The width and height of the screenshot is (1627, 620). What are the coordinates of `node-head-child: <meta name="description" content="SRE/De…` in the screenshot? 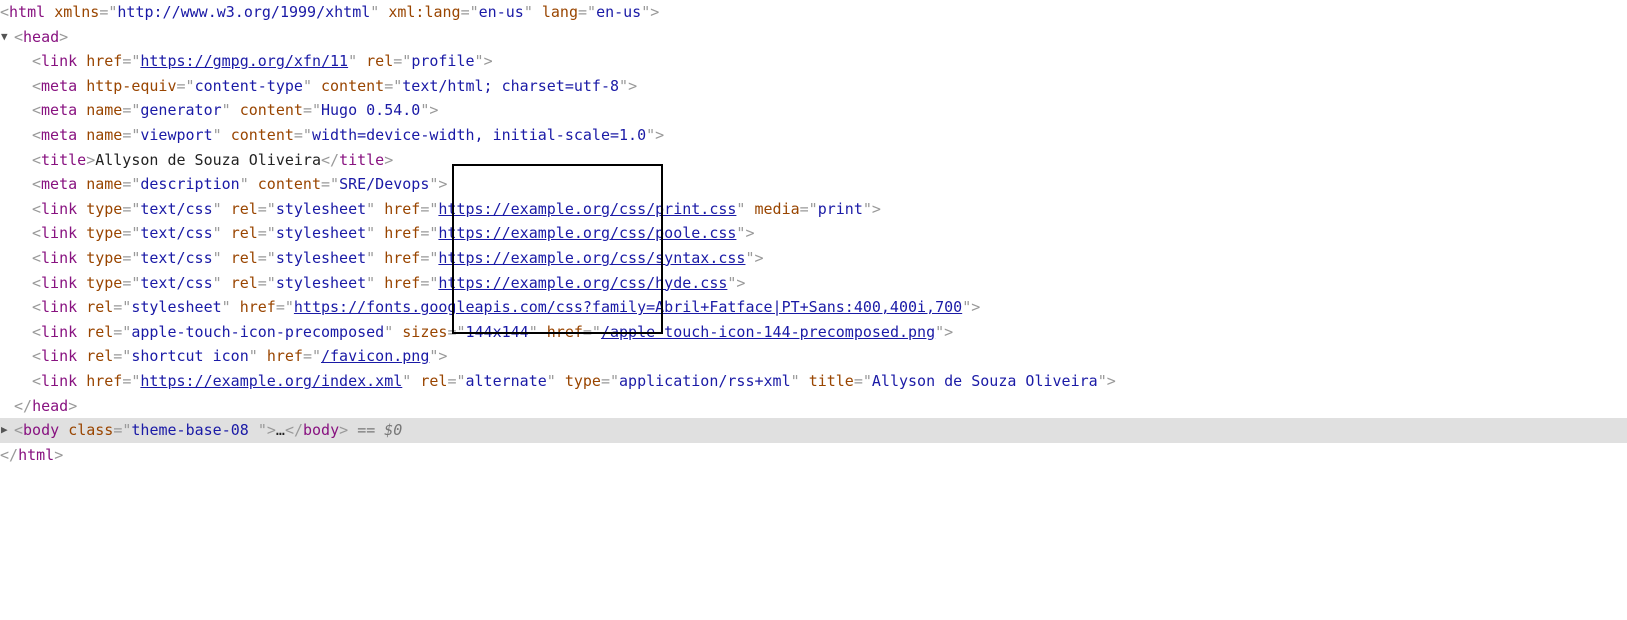 It's located at (813, 184).